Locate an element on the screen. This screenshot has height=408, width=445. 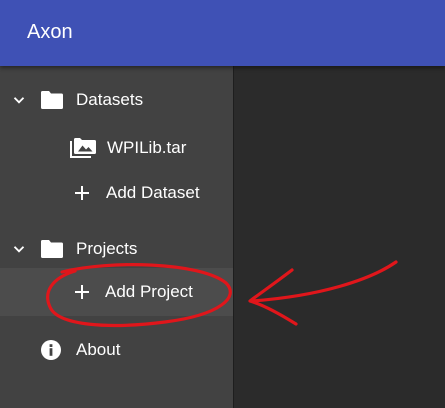
sidebar-item-wpilib-dataset: WPILib.tar is located at coordinates (116, 148).